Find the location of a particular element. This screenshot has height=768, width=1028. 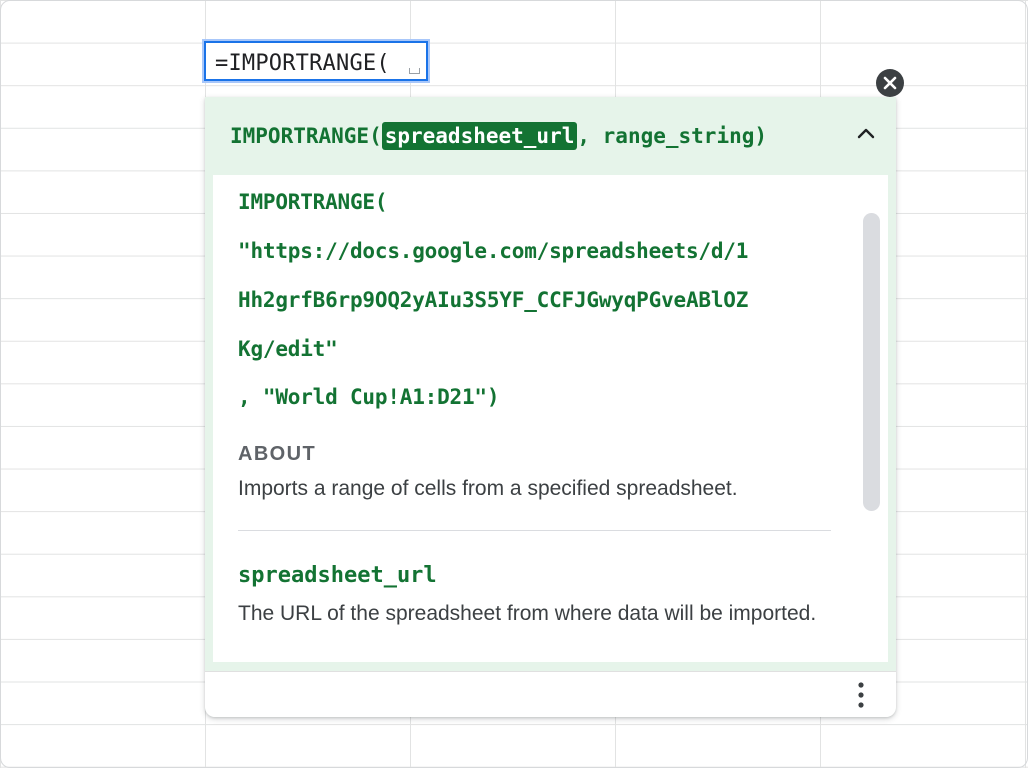

scrollbar-thumb is located at coordinates (871, 362).